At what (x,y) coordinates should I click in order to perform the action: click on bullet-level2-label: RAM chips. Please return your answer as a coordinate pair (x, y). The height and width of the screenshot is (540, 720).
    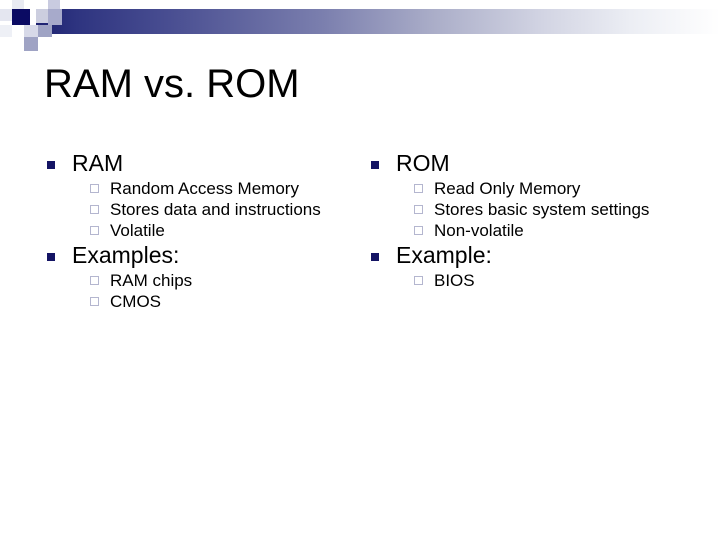
    Looking at the image, I should click on (151, 280).